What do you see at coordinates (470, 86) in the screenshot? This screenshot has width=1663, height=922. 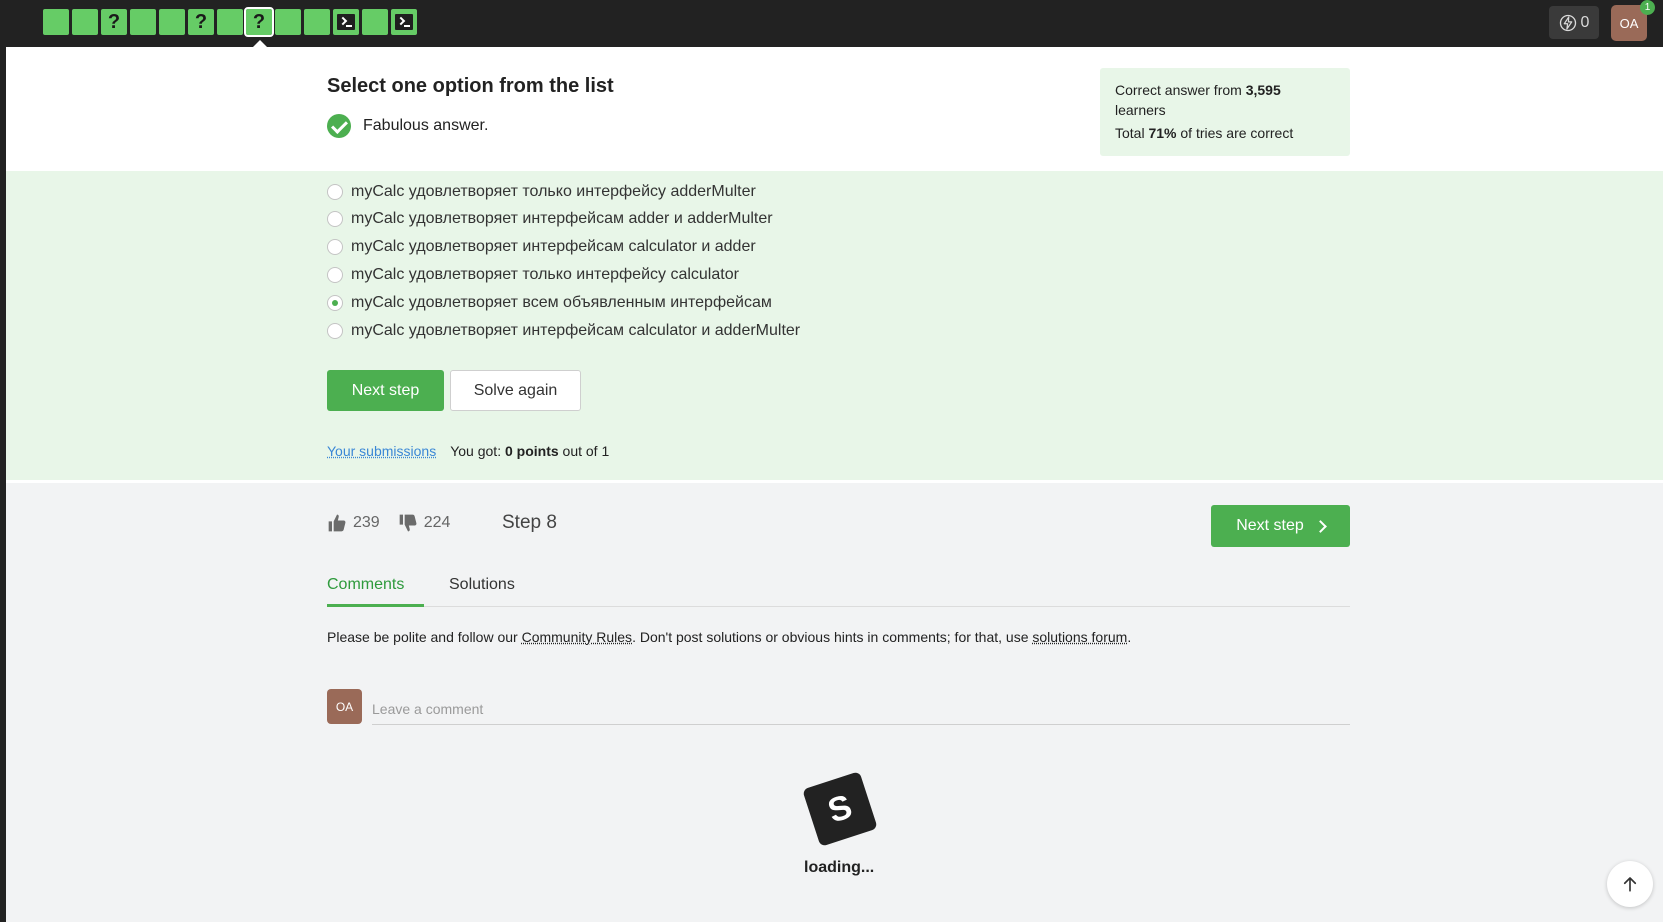 I see `question-title: Select one option from the list` at bounding box center [470, 86].